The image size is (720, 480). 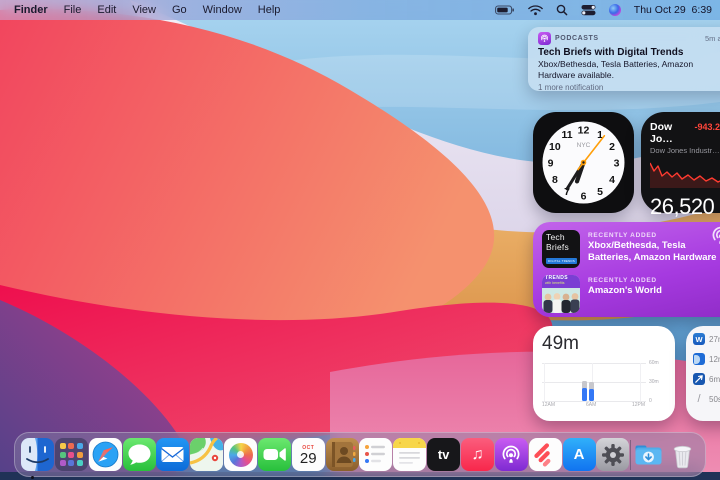 I want to click on svg-text: 9, so click(x=551, y=164).